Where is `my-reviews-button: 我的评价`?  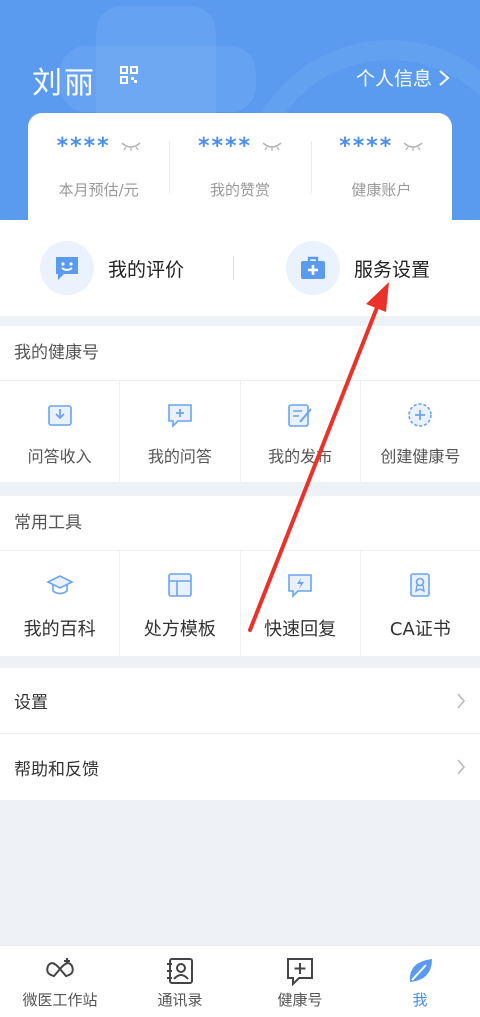 my-reviews-button: 我的评价 is located at coordinates (117, 268).